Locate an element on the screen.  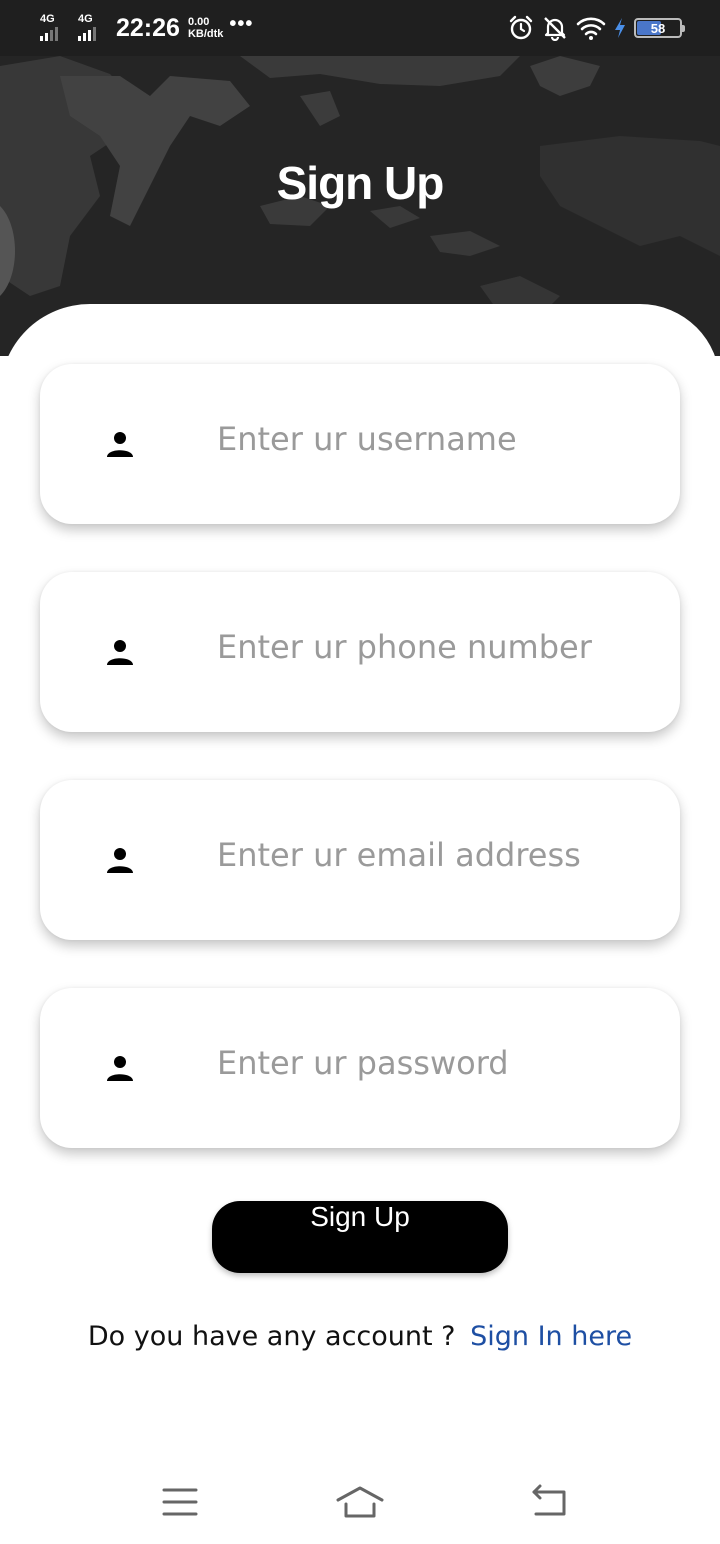
battery-level: 58 is located at coordinates (658, 28).